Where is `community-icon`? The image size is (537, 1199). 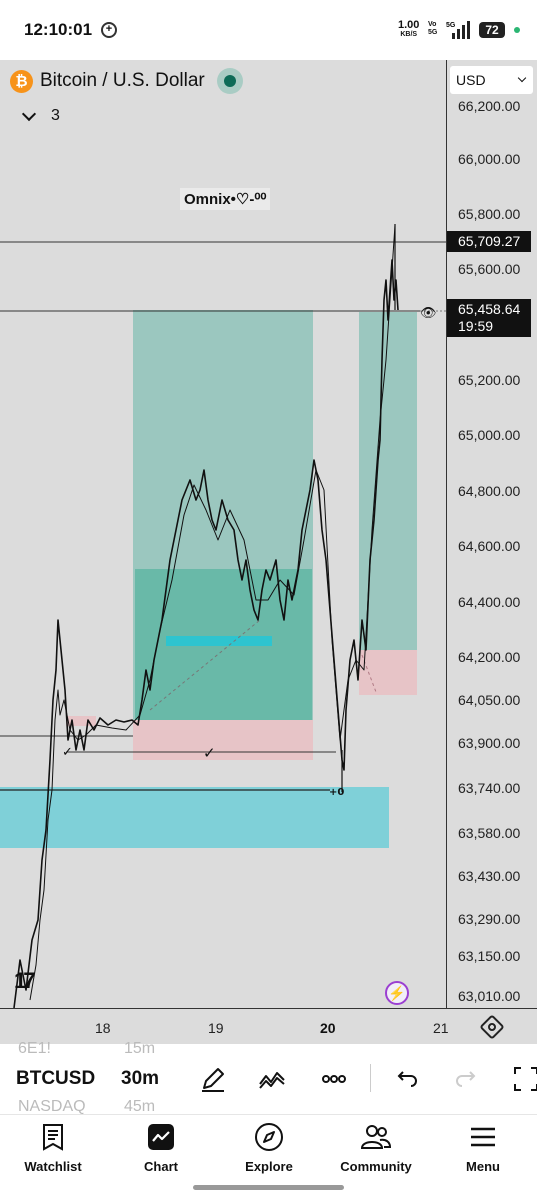
community-icon is located at coordinates (376, 1137).